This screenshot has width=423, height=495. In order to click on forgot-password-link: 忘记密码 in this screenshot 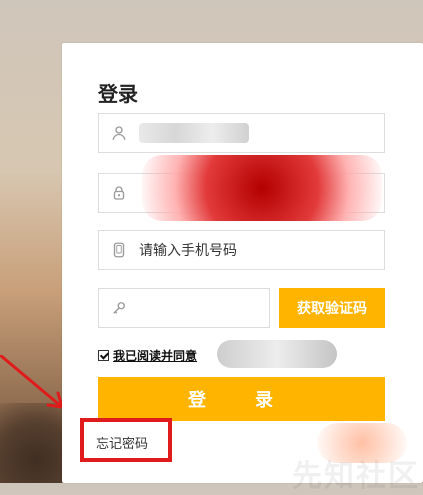, I will do `click(122, 442)`.